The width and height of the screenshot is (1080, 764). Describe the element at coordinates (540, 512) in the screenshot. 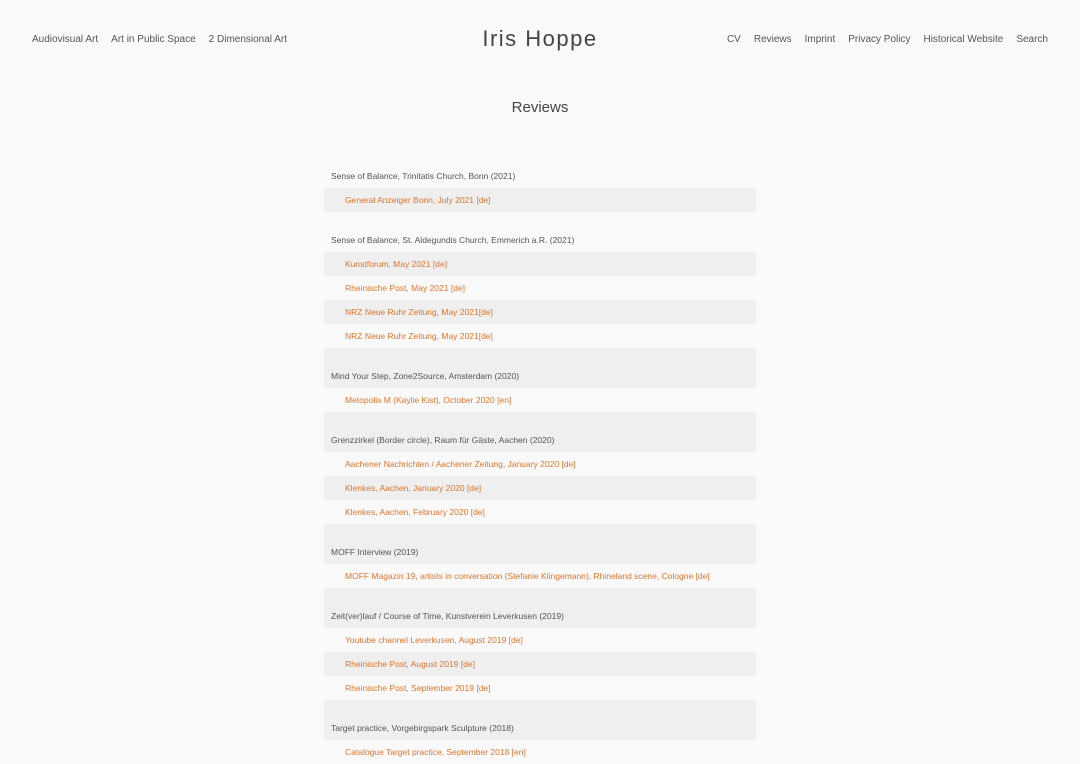

I see `review-item: Klenkes, Aachen, February 2020 [de]` at that location.